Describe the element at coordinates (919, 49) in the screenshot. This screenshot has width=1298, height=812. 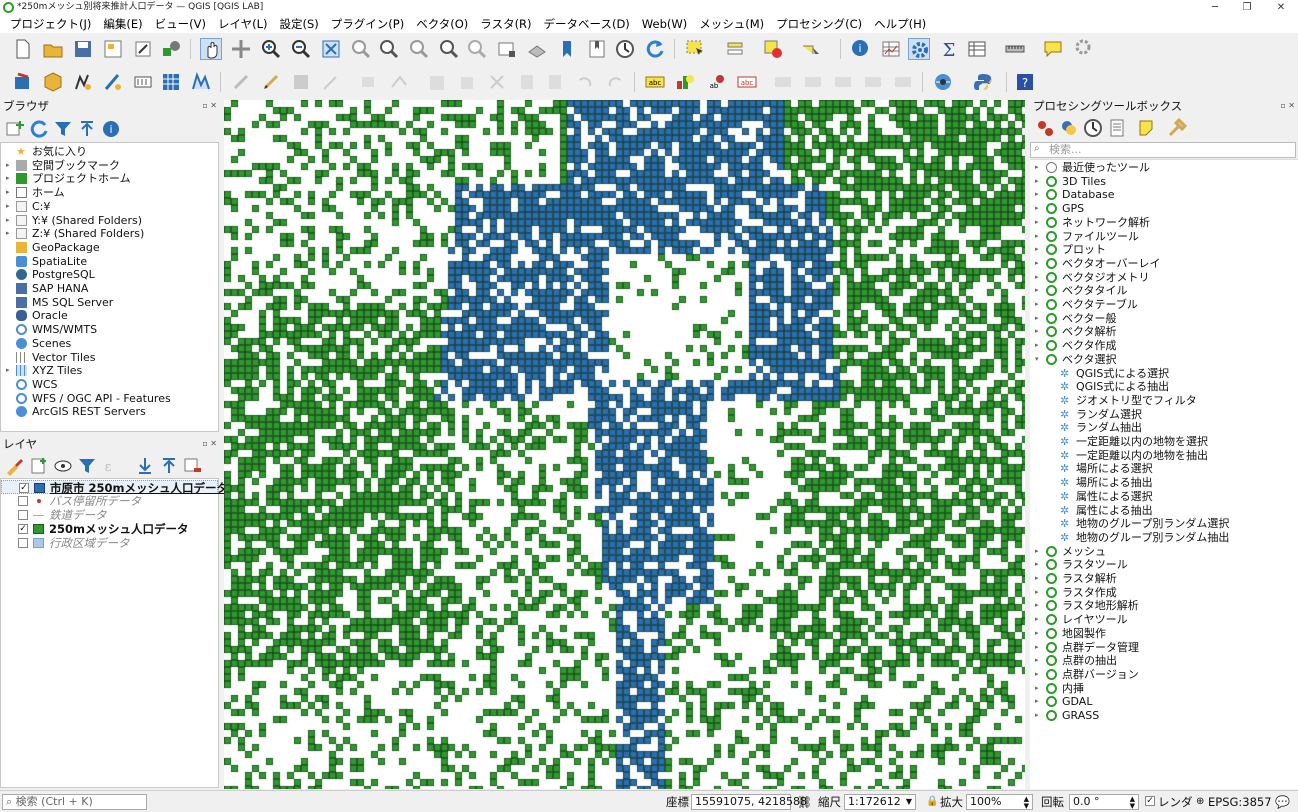
I see `processing-toolbox-icon` at that location.